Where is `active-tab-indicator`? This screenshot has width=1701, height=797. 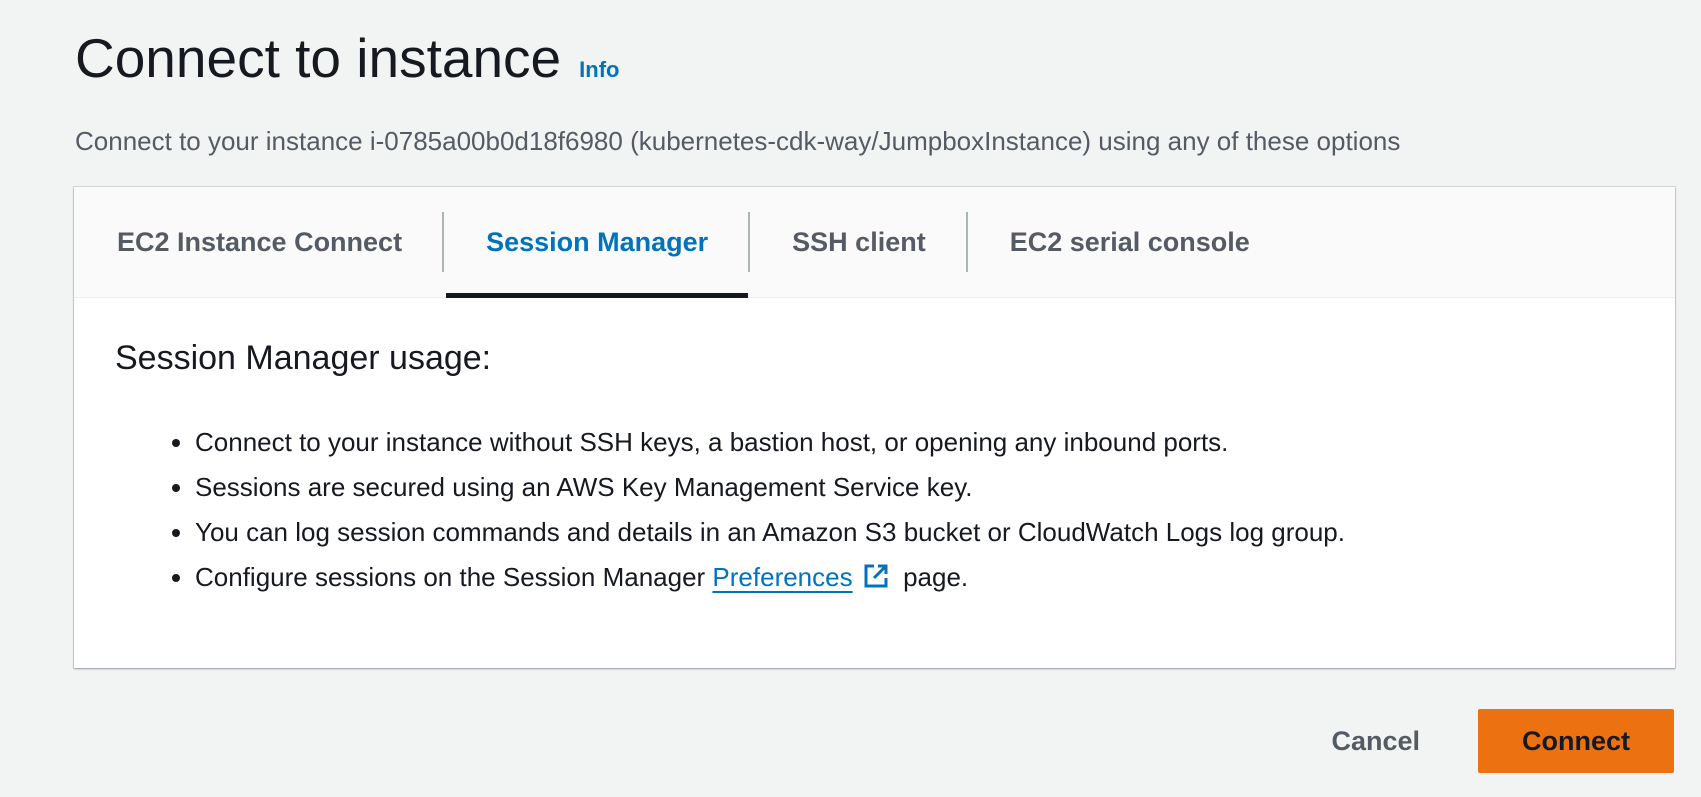 active-tab-indicator is located at coordinates (597, 295).